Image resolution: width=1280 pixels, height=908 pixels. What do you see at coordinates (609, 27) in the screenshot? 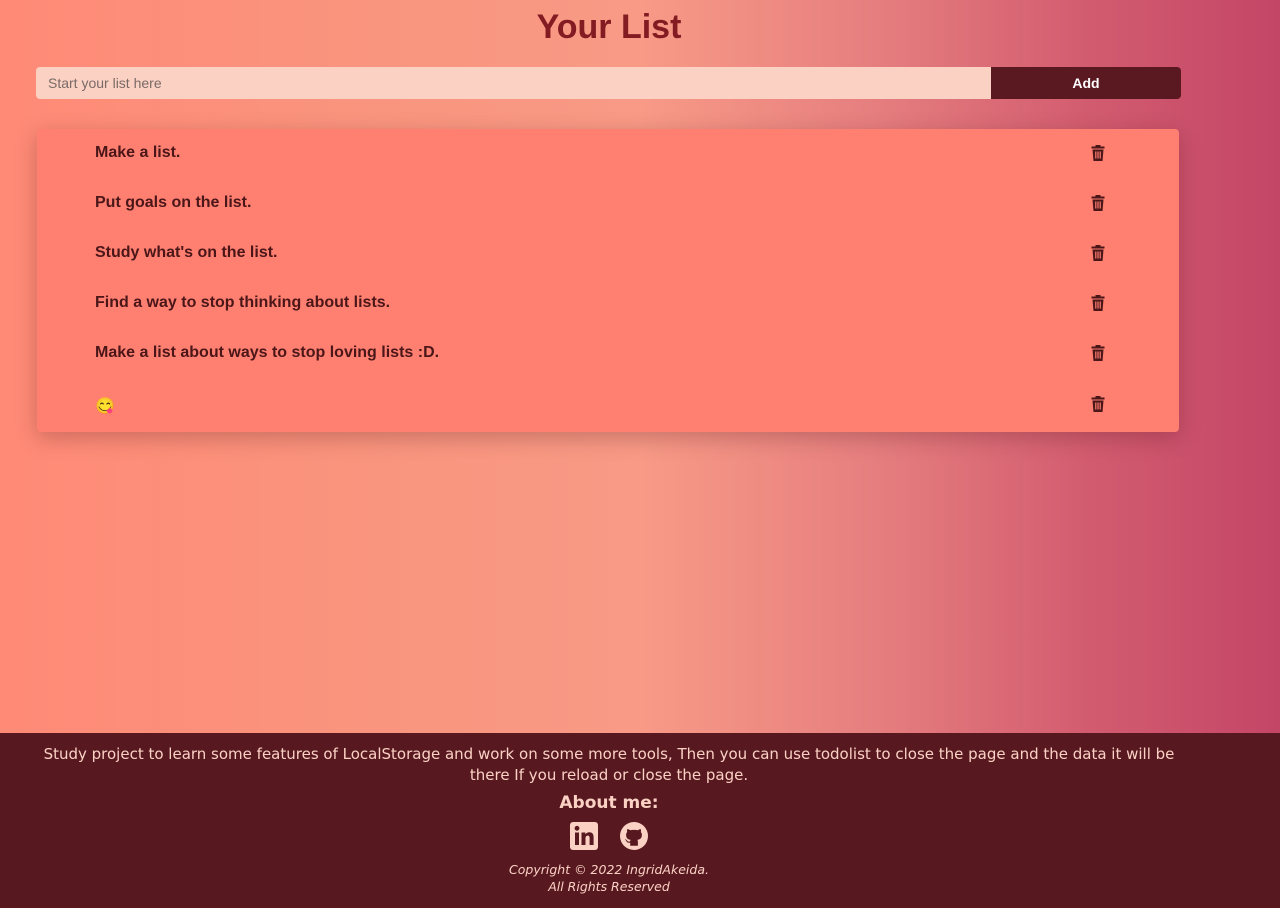
I see `page-title: Your List` at bounding box center [609, 27].